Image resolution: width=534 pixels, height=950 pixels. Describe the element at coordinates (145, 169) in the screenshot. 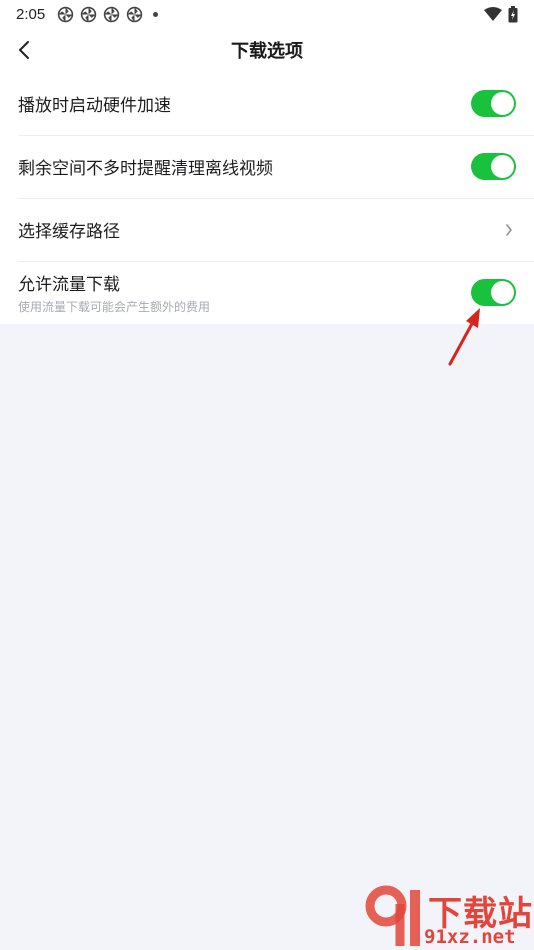

I see `setting-label: 剩余空间不多时提醒清理离线视频` at that location.